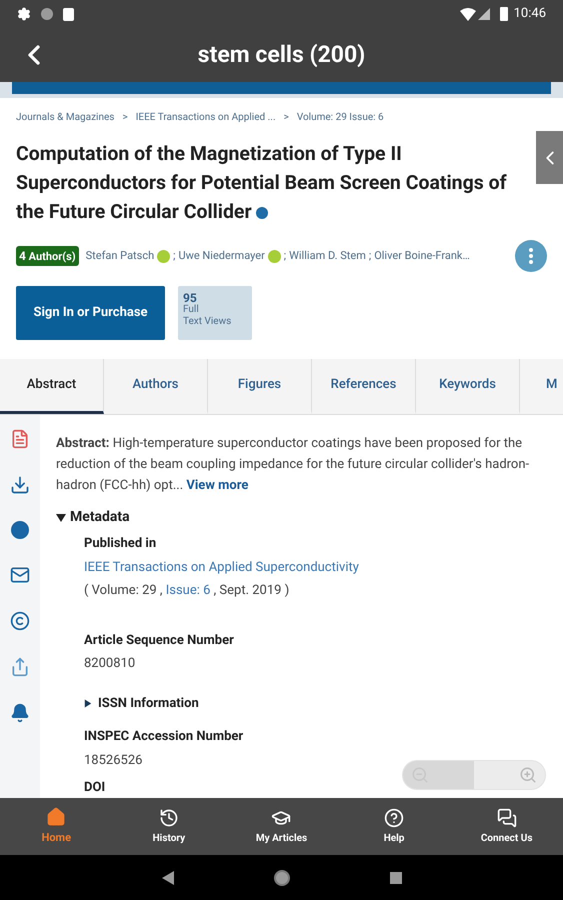 Image resolution: width=563 pixels, height=900 pixels. I want to click on breadcrumb-link: Journals & Magazines, so click(65, 117).